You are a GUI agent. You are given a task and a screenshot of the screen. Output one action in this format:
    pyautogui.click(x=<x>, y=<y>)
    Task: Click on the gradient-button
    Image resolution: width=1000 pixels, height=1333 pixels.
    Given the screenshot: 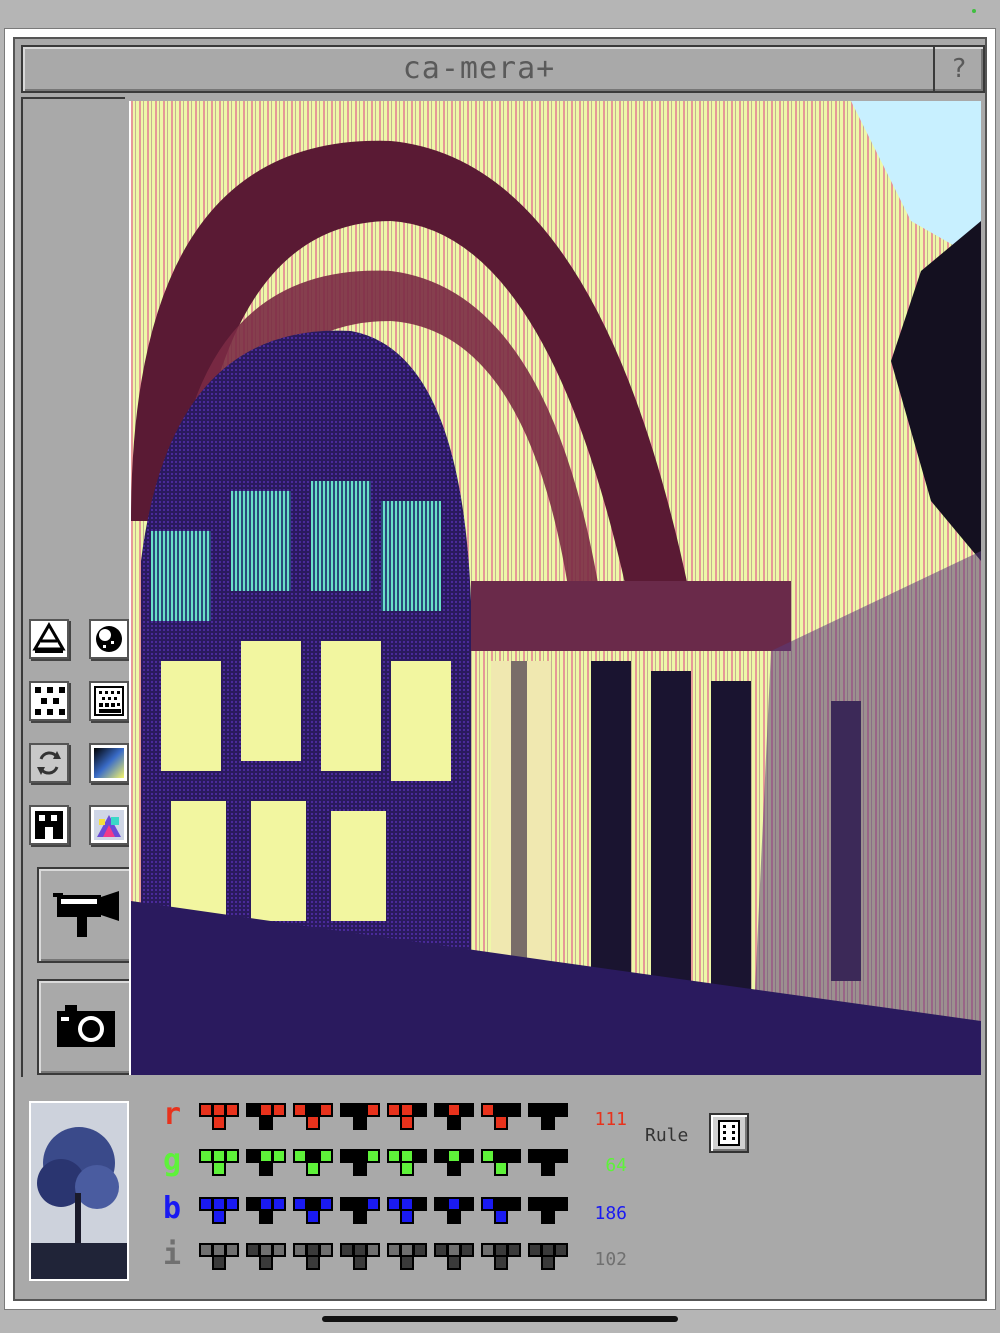 What is the action you would take?
    pyautogui.click(x=109, y=763)
    